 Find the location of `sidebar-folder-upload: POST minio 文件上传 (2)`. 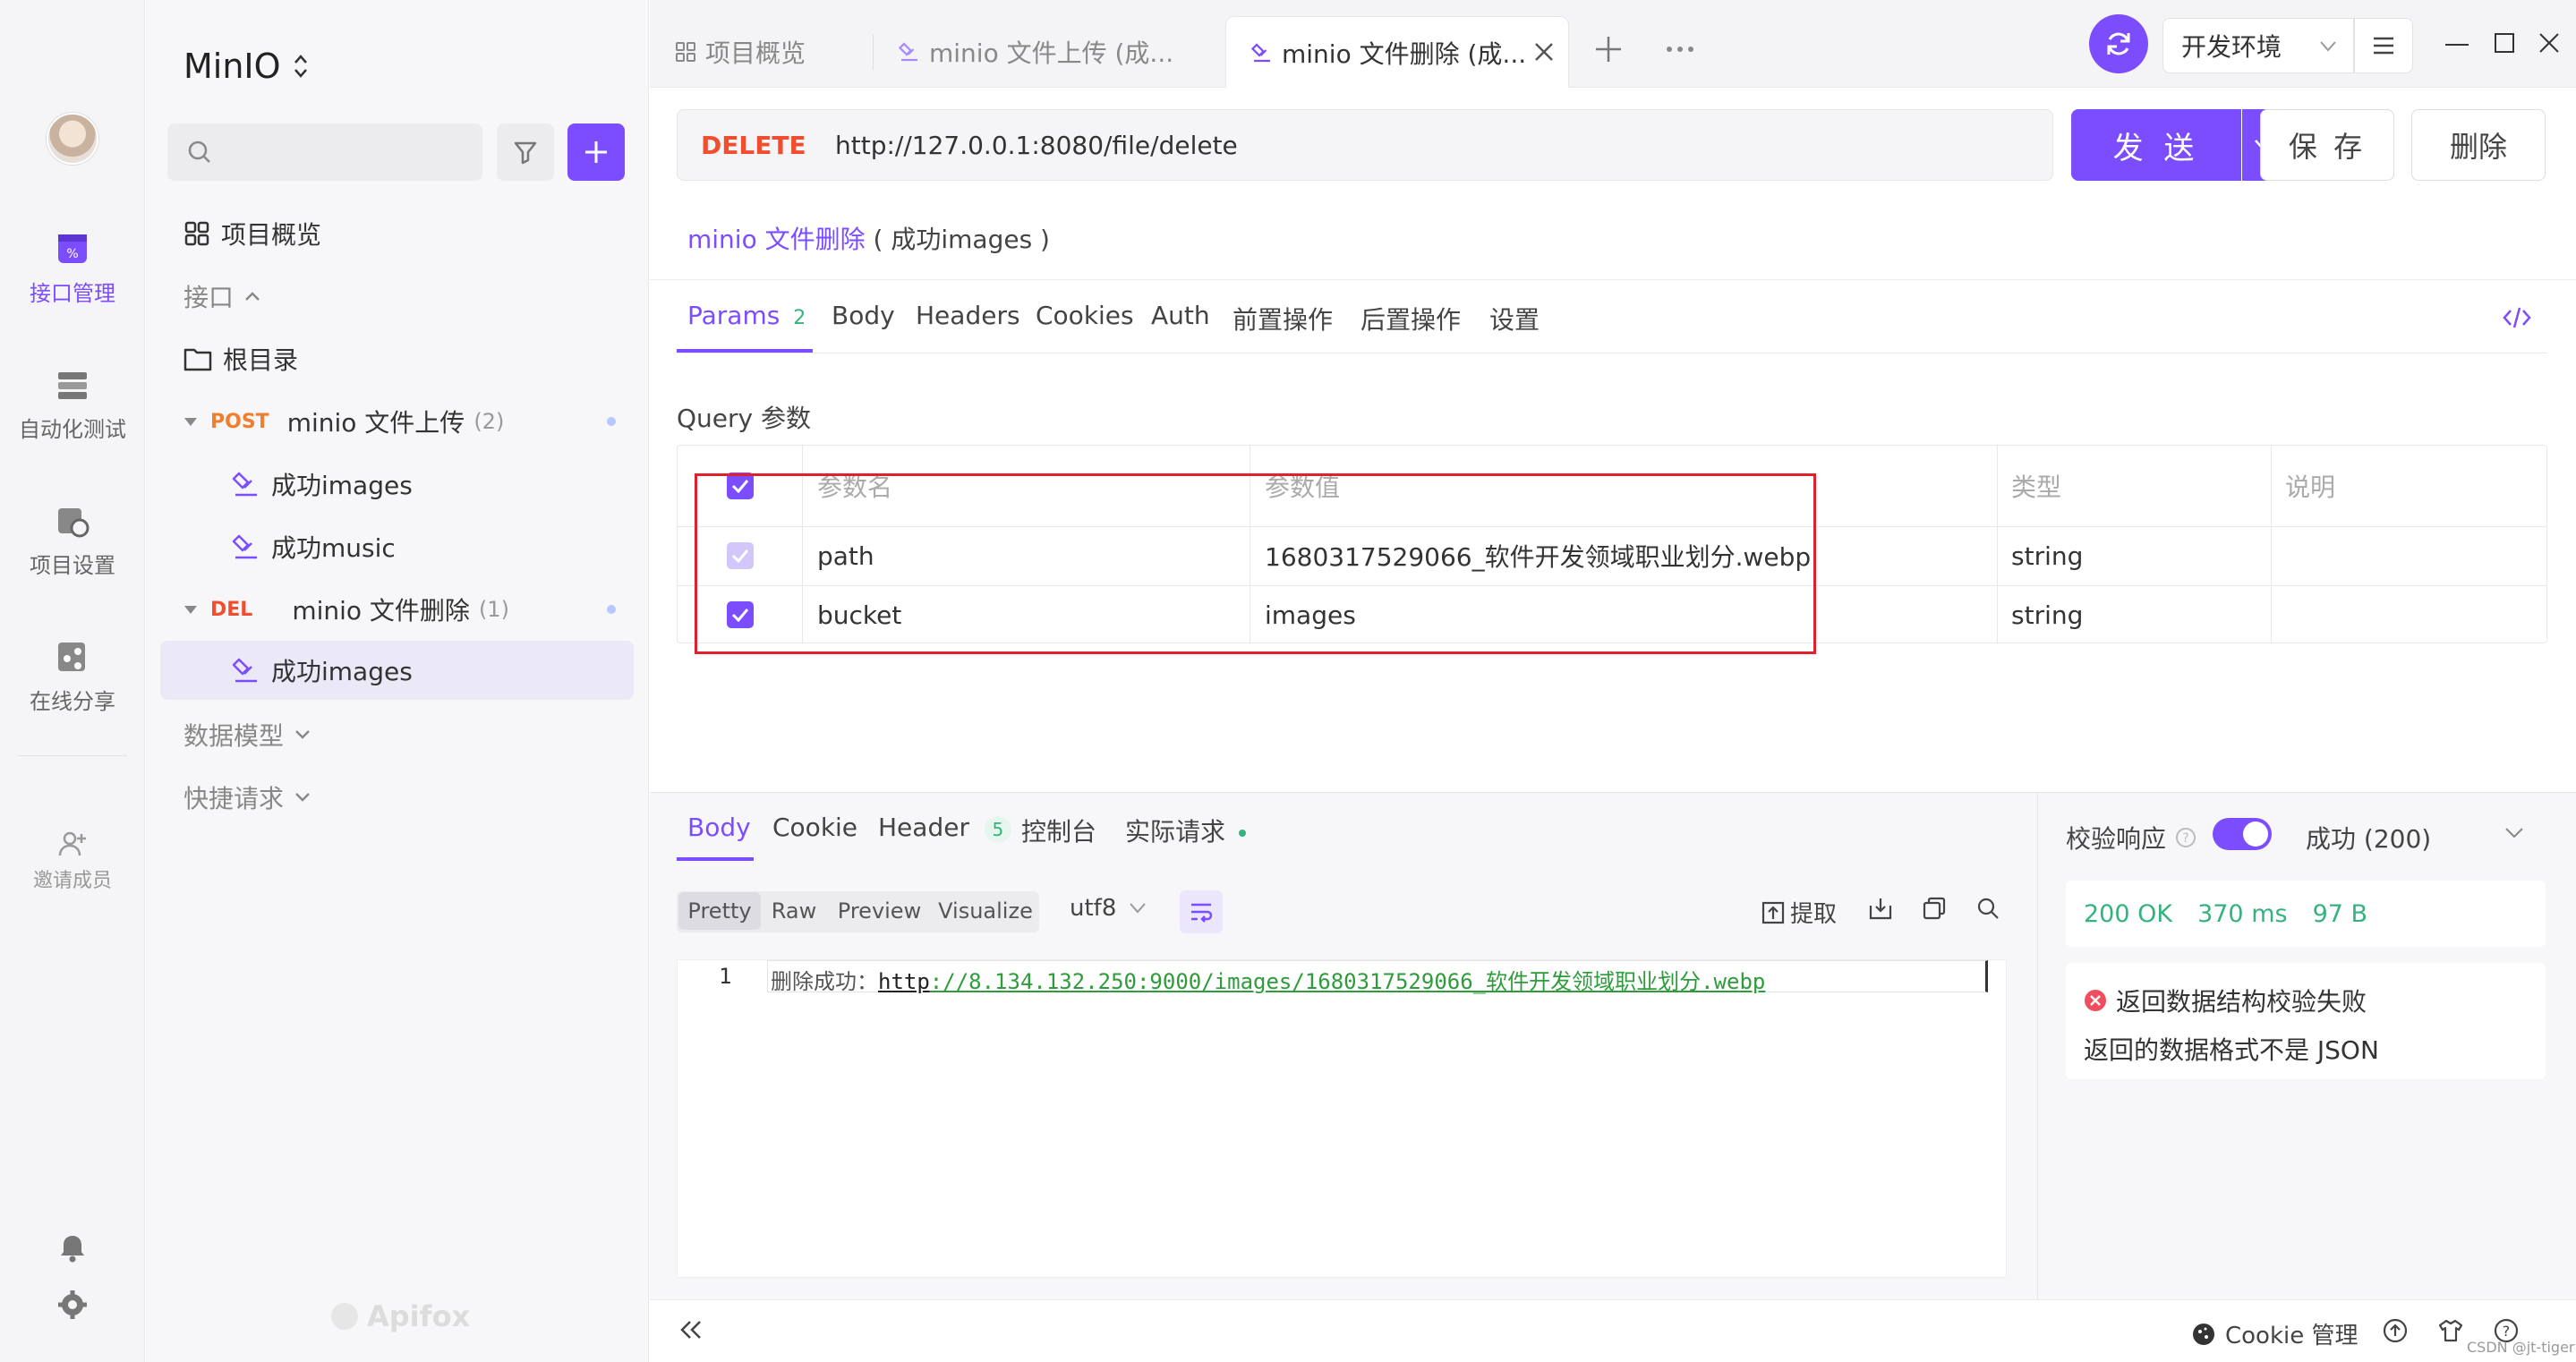

sidebar-folder-upload: POST minio 文件上传 (2) is located at coordinates (406, 421).